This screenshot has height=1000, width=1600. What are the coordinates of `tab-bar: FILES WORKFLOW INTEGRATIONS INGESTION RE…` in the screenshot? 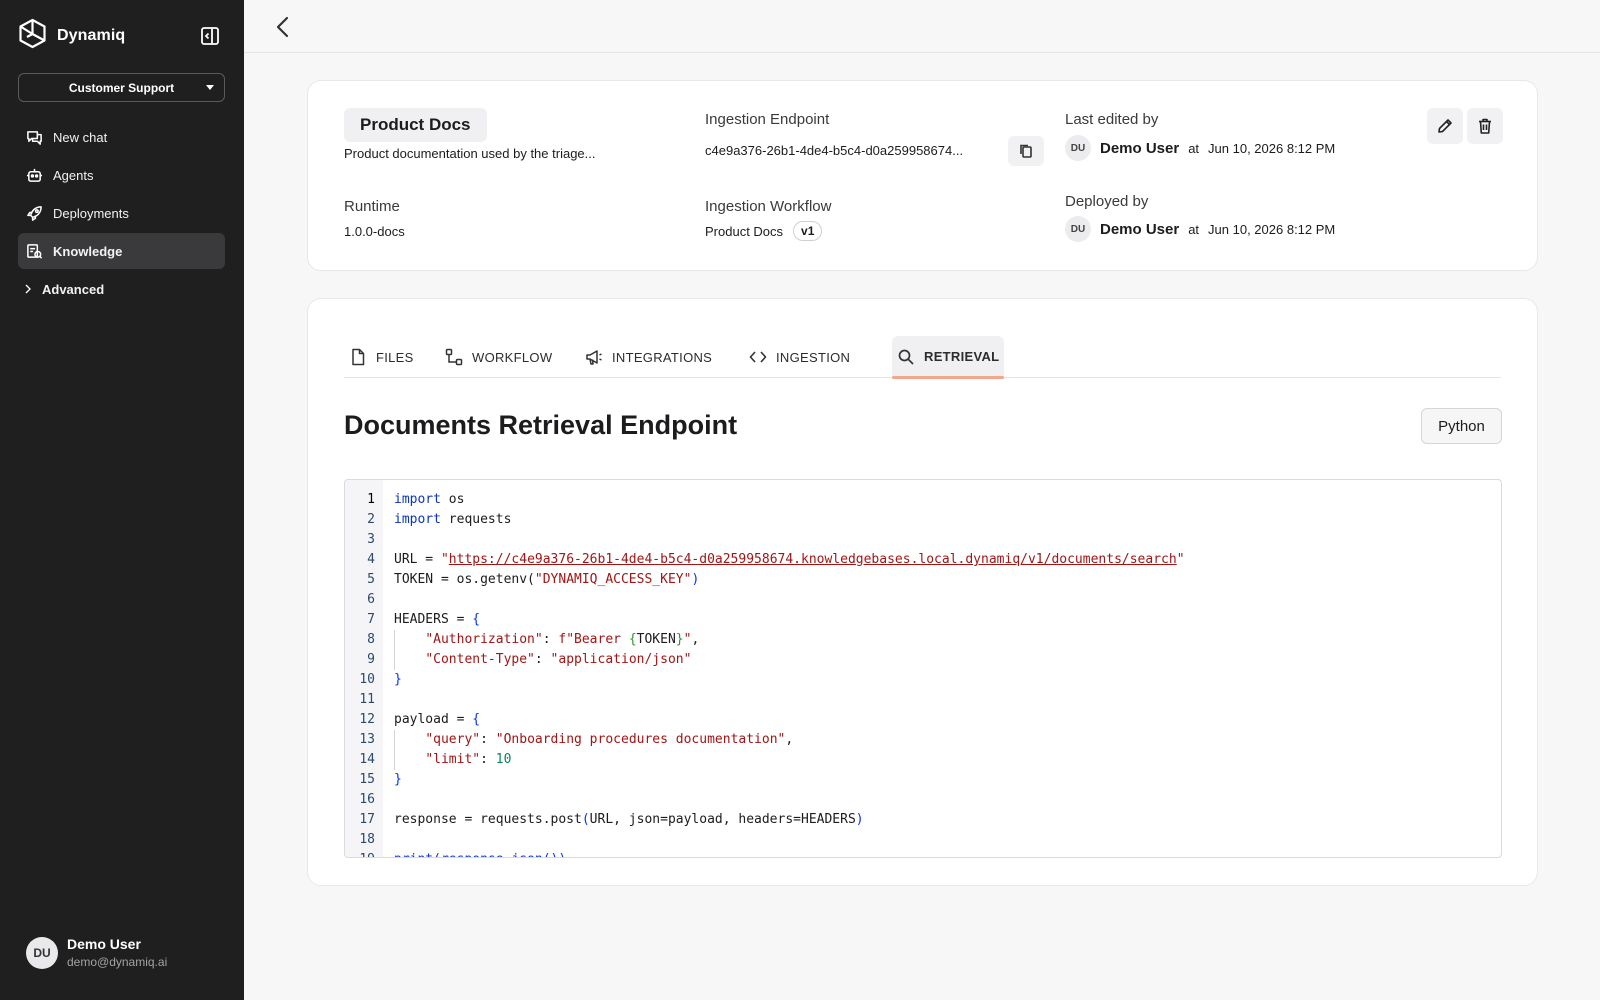 It's located at (922, 357).